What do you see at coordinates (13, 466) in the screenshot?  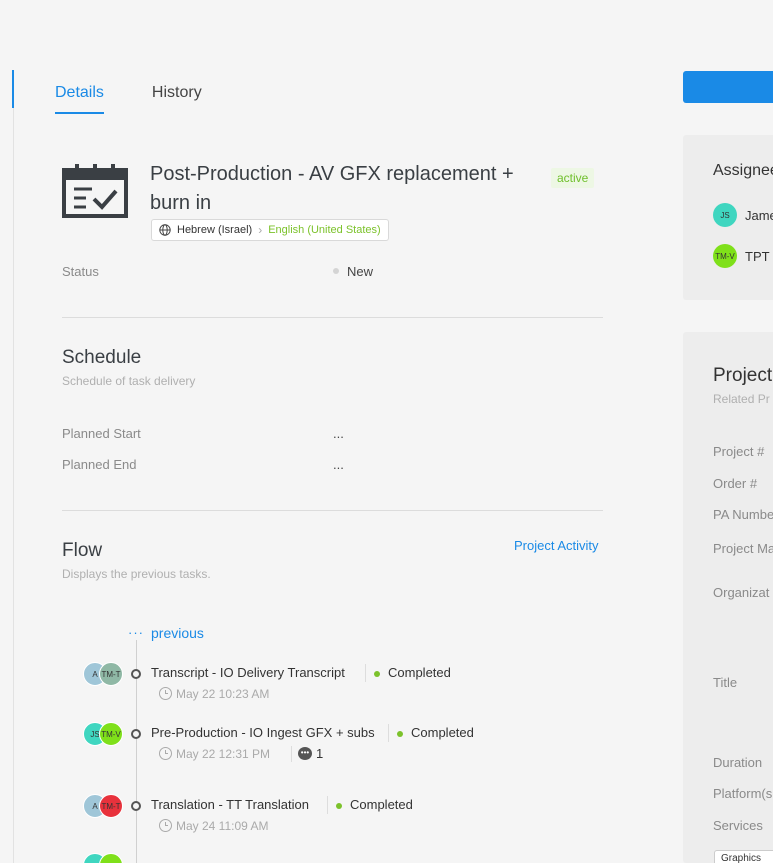 I see `left-rule` at bounding box center [13, 466].